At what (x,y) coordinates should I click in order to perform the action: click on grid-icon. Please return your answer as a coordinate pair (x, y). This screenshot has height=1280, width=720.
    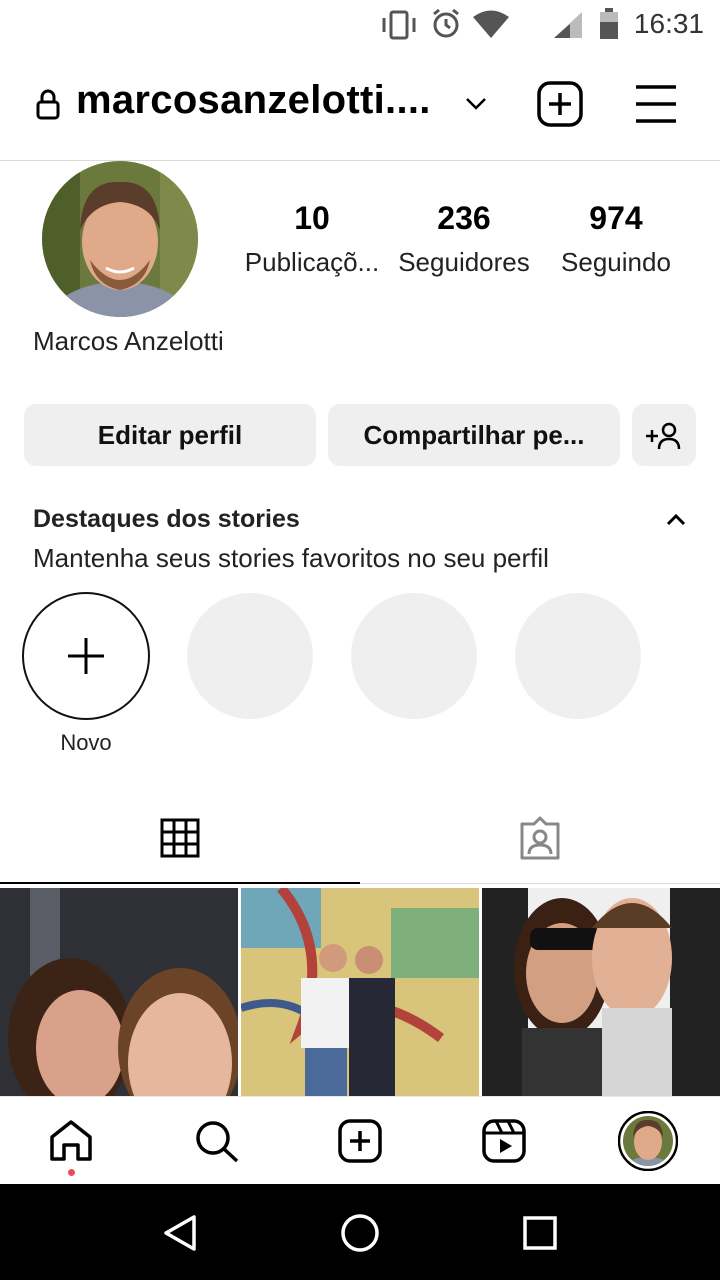
    Looking at the image, I should click on (180, 838).